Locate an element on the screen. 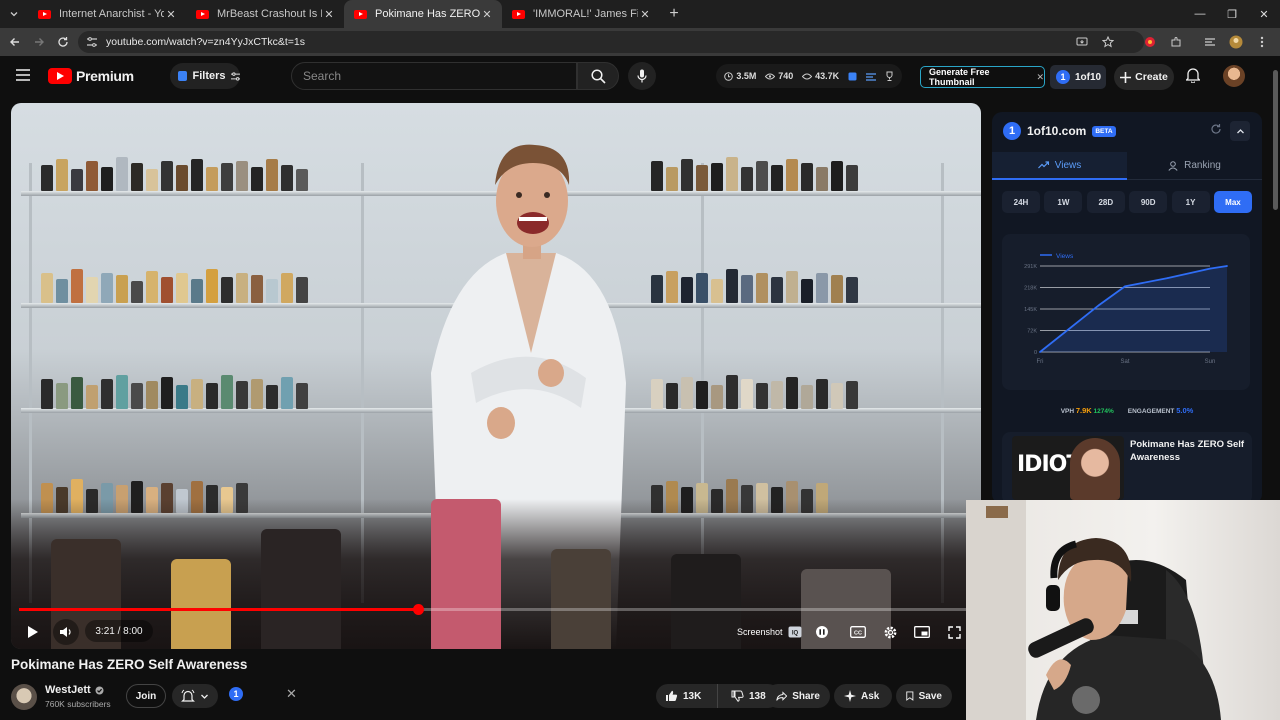 The height and width of the screenshot is (720, 1280). tab-title: Pokimane Has ZERO Self Aware is located at coordinates (427, 14).